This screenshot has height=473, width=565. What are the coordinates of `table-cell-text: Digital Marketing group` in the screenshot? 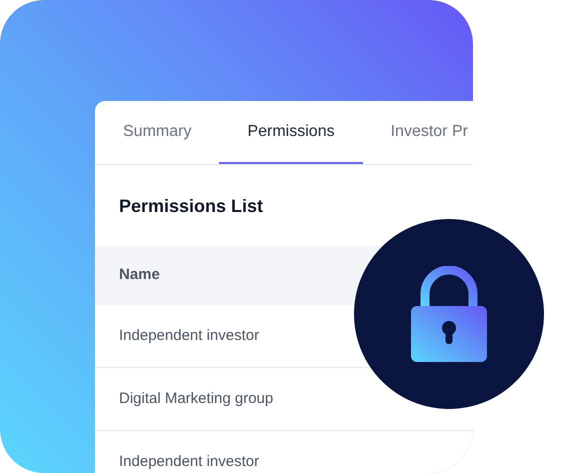 It's located at (196, 398).